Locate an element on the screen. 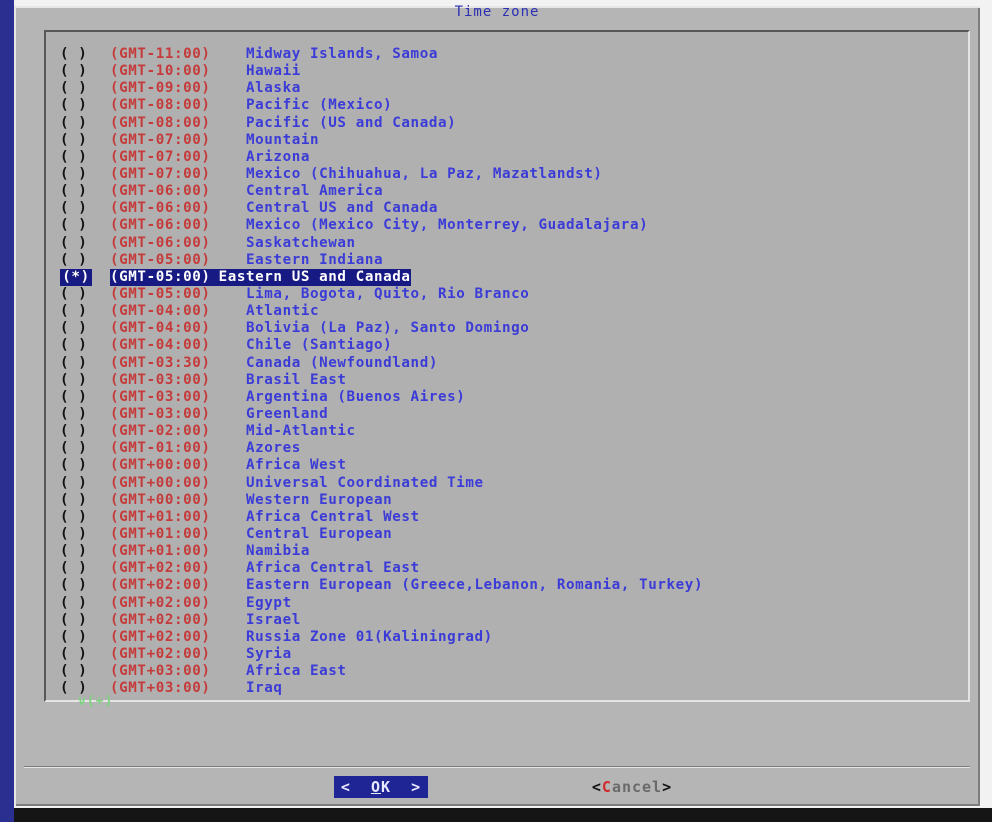 This screenshot has width=992, height=822. timezone-name: Egypt is located at coordinates (269, 602).